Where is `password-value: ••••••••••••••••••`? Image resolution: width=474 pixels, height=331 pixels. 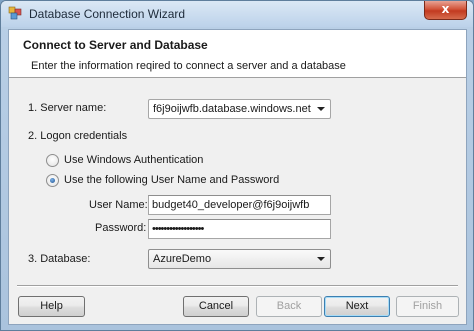
password-value: •••••••••••••••••• is located at coordinates (178, 229).